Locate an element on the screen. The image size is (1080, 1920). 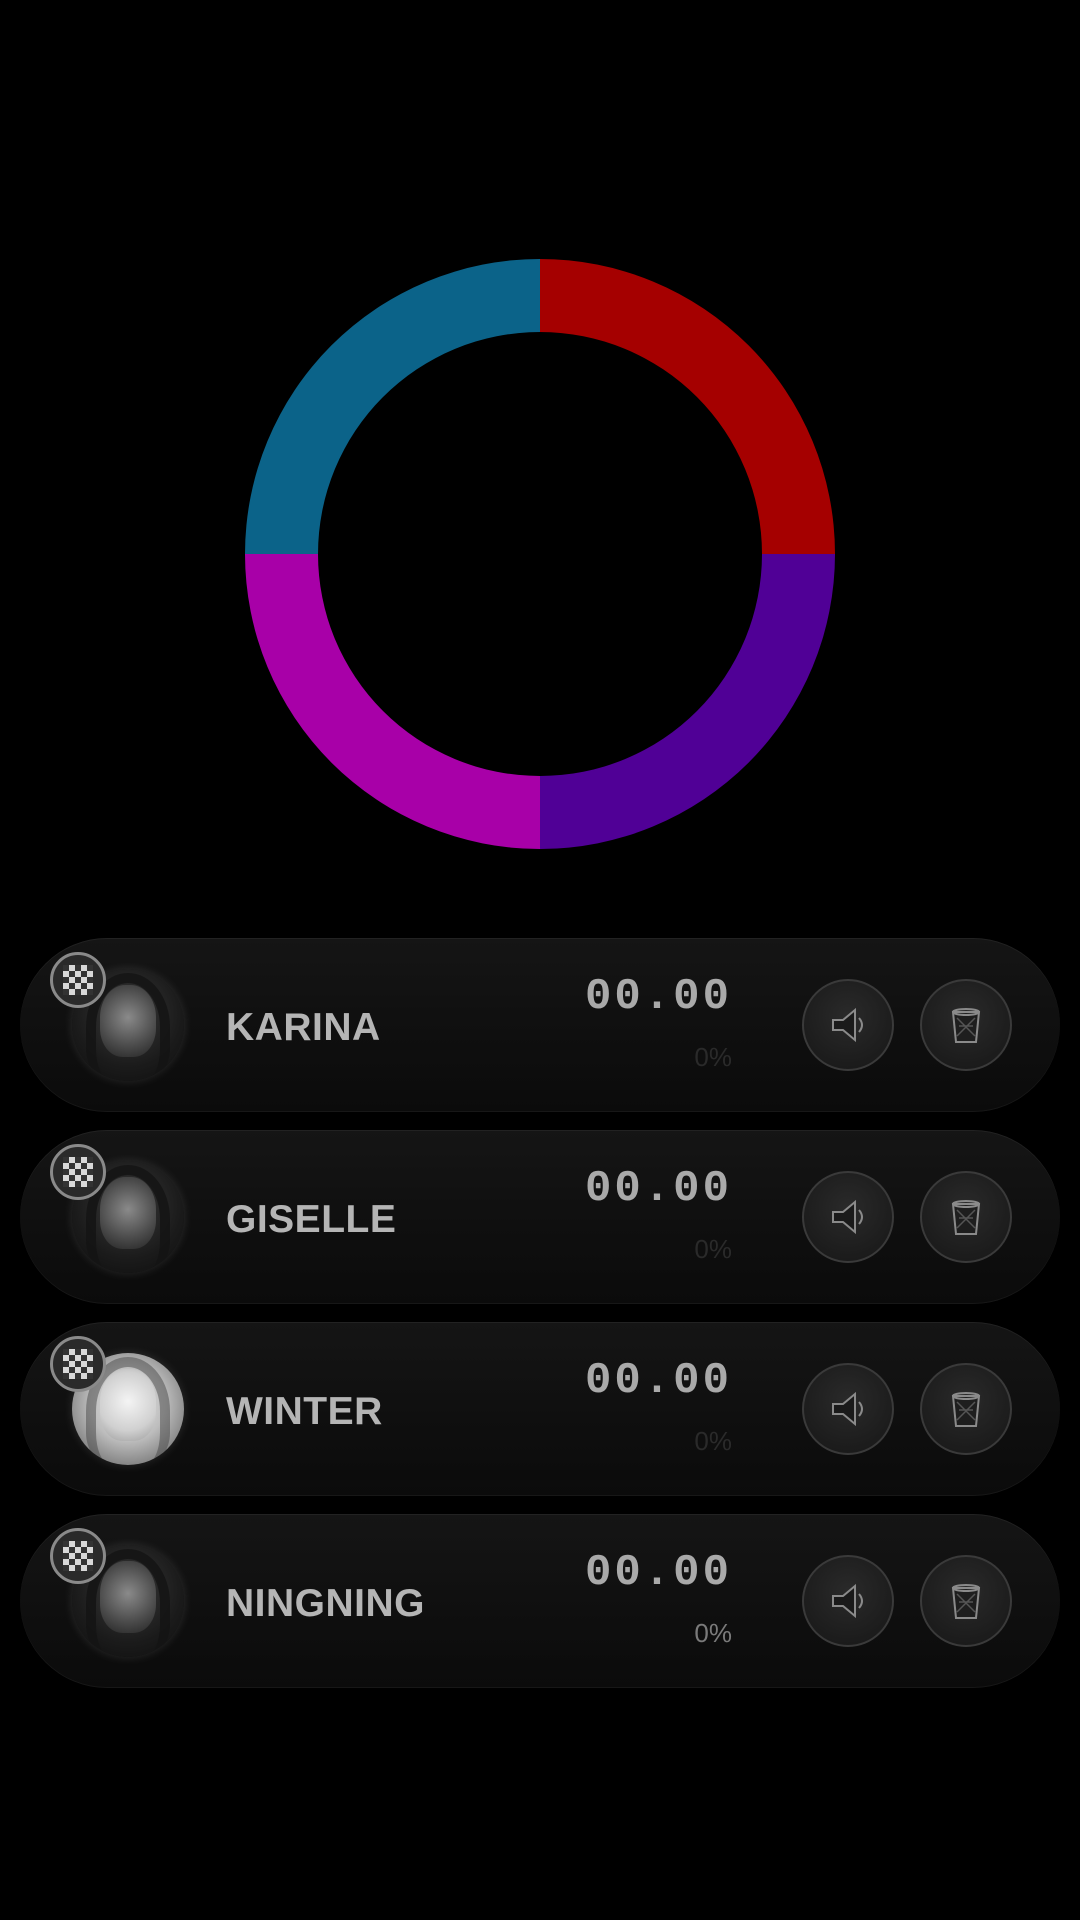
ring-segment-bottom-right is located at coordinates (687, 701).